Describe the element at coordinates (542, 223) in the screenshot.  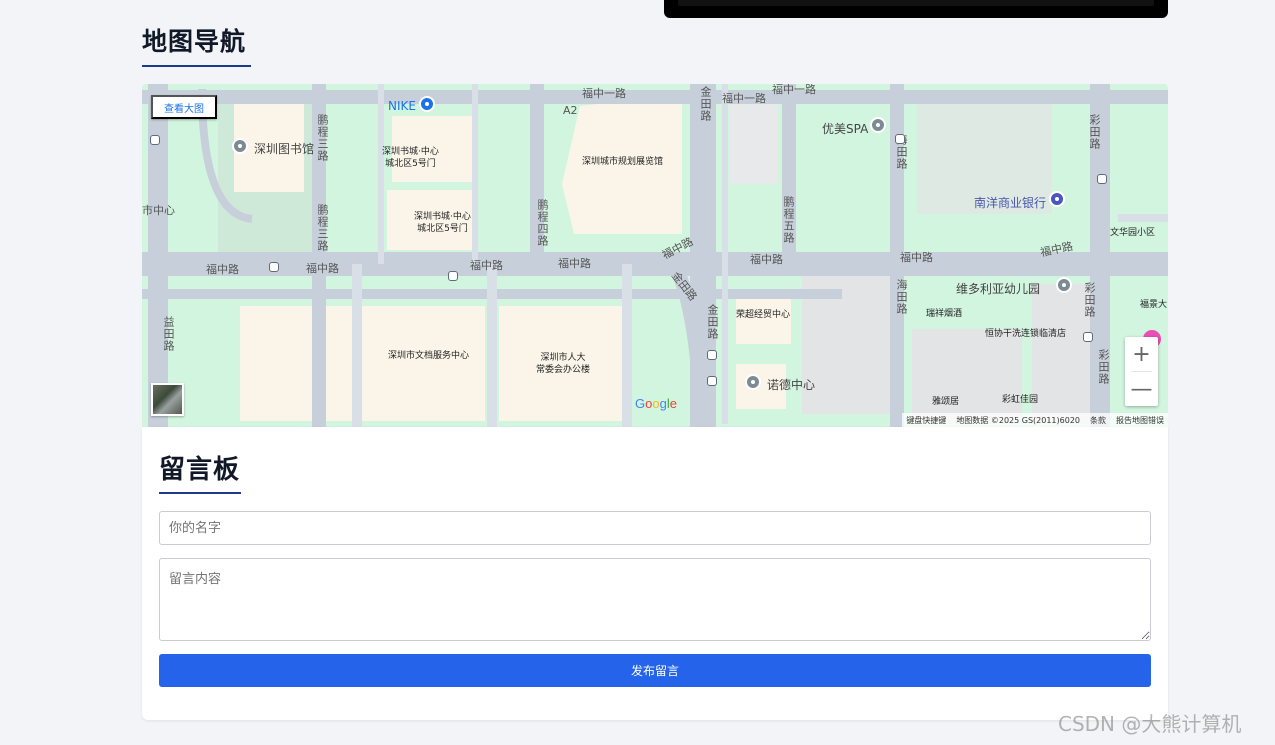
I see `road-label-pengcheng-si: 鹏程四路` at that location.